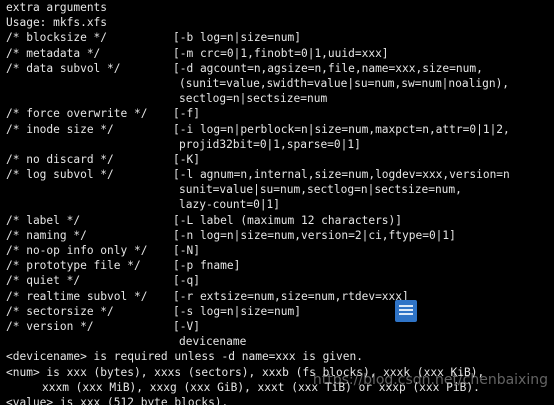  I want to click on option-row-blocksize: /* blocksize */ [-b log=n|size=num], so click(280, 37).